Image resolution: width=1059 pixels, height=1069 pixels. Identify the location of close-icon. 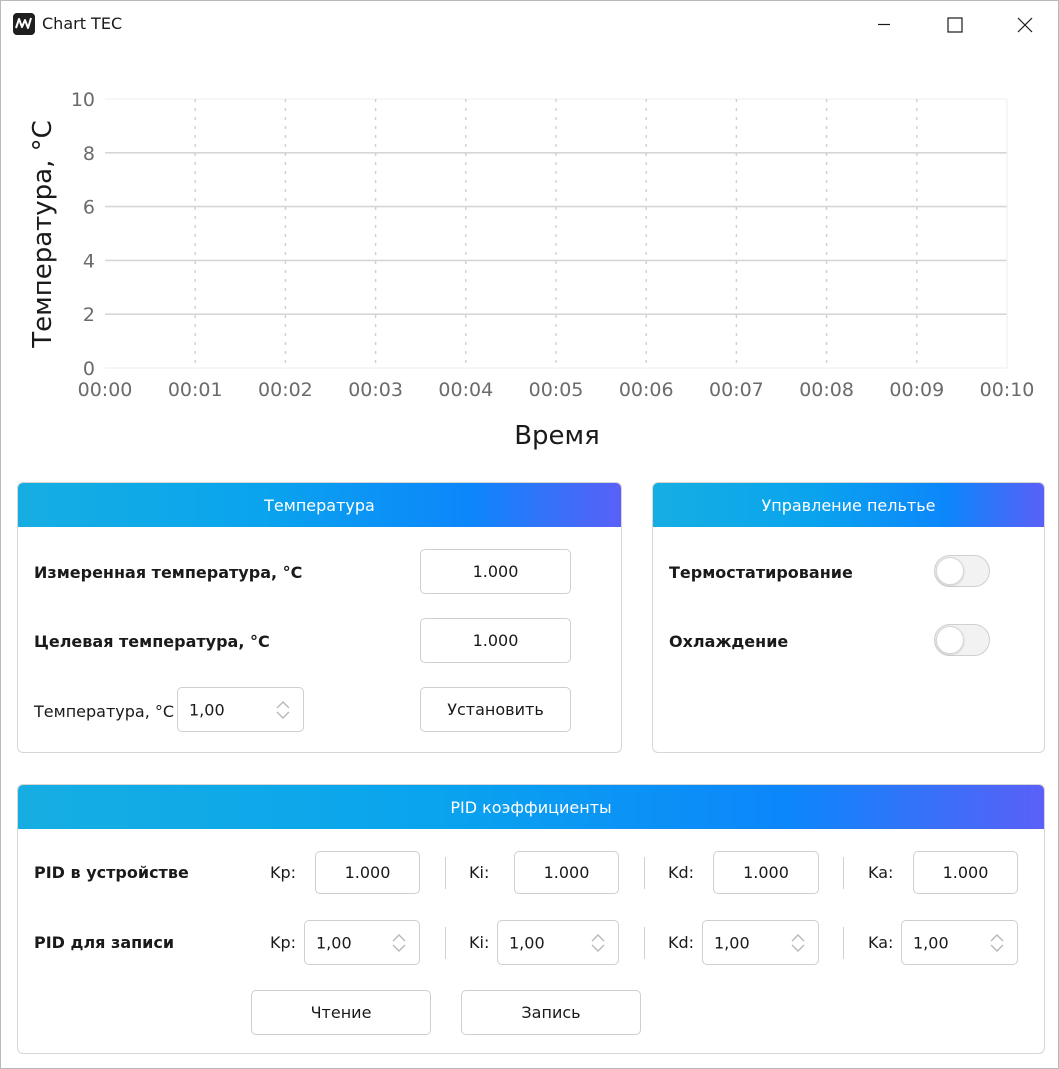
(1025, 25).